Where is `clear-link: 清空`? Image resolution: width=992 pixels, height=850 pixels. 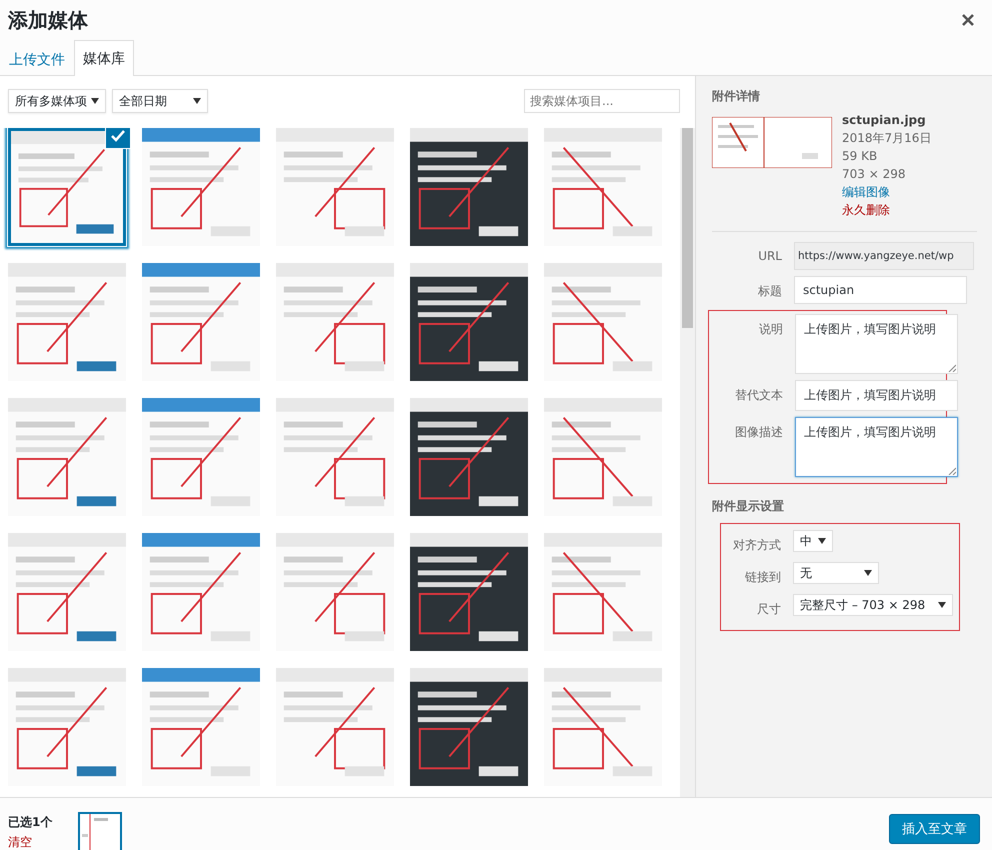 clear-link: 清空 is located at coordinates (43, 841).